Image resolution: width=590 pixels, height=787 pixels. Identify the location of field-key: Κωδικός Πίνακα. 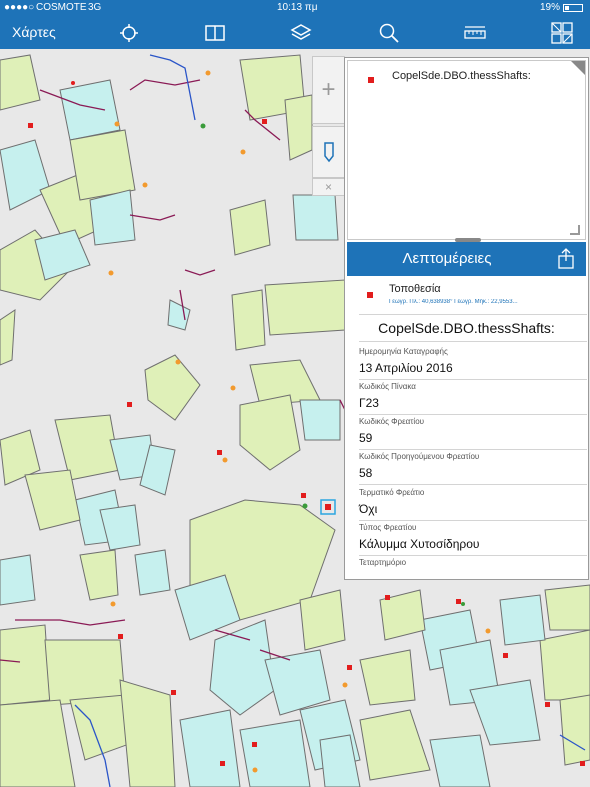
(387, 386).